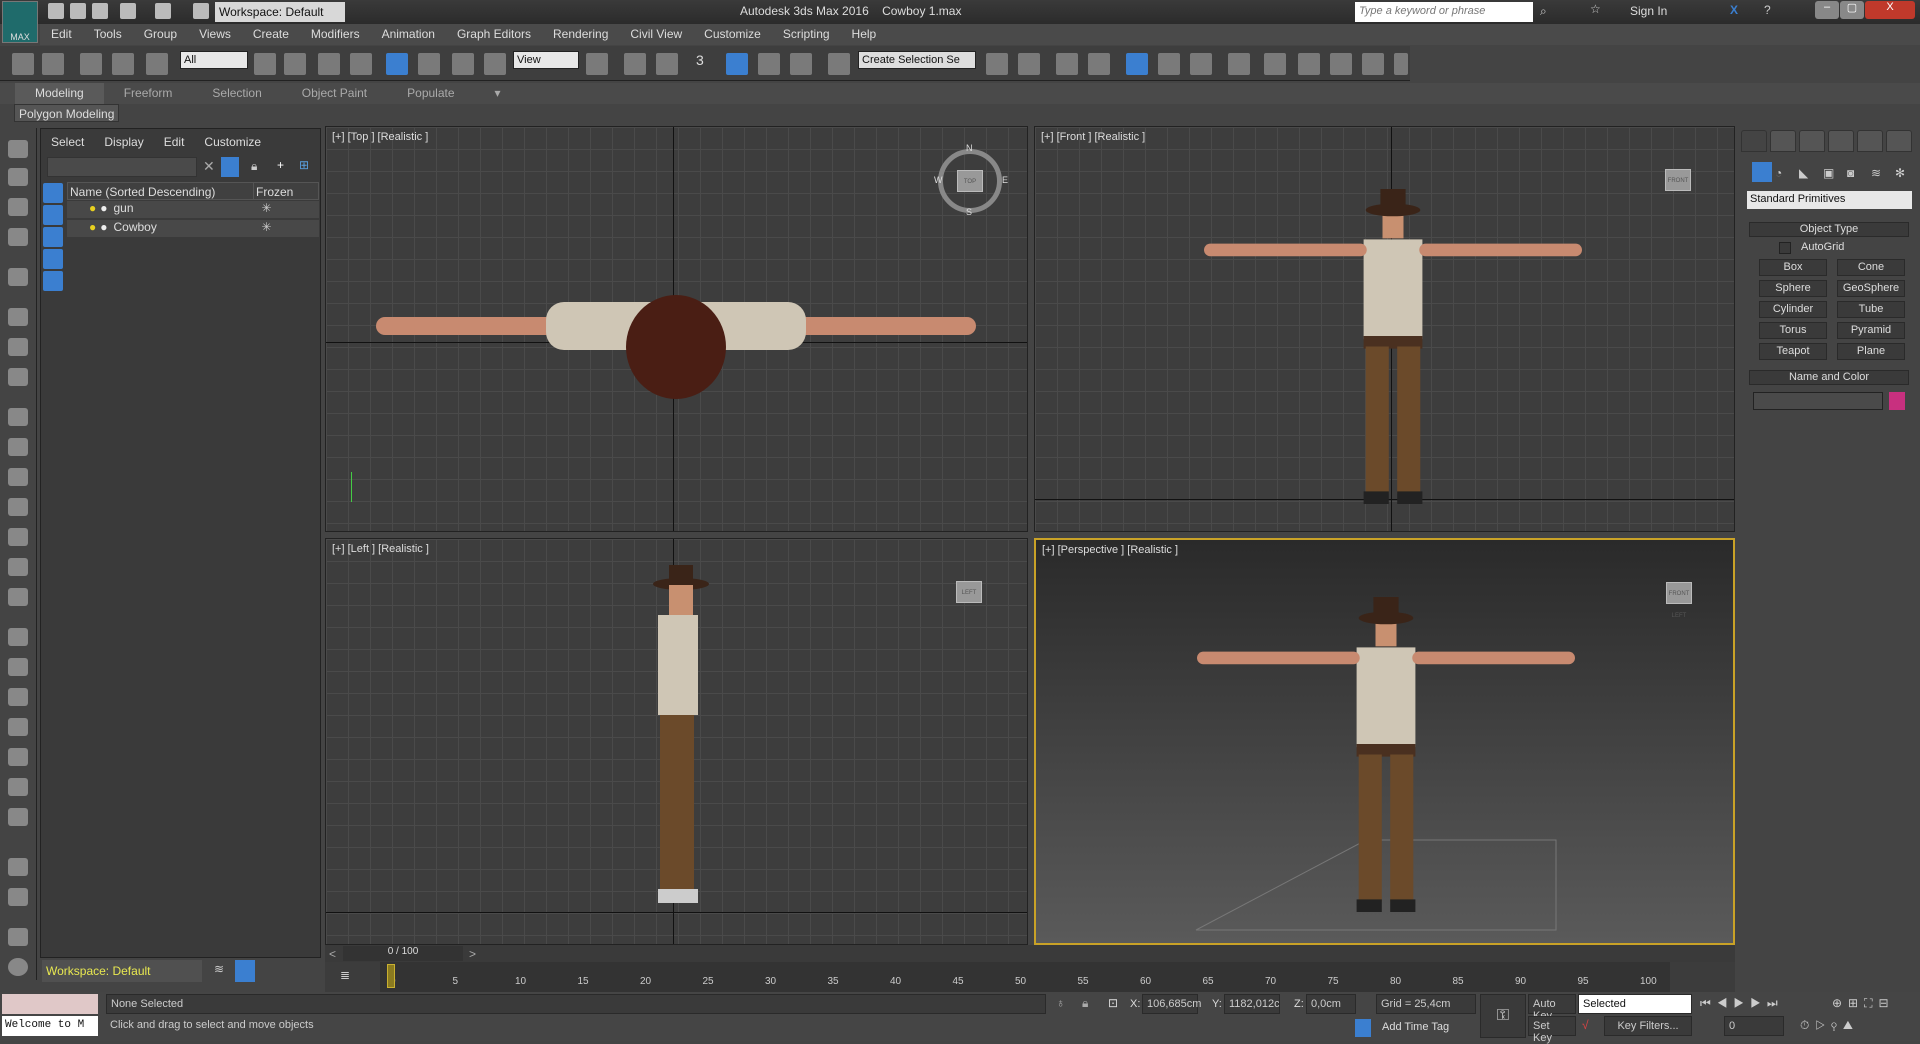 This screenshot has width=1920, height=1044. Describe the element at coordinates (1384, 329) in the screenshot. I see `viewport-front: [+] [Front ] [Realistic ] FRONT` at that location.